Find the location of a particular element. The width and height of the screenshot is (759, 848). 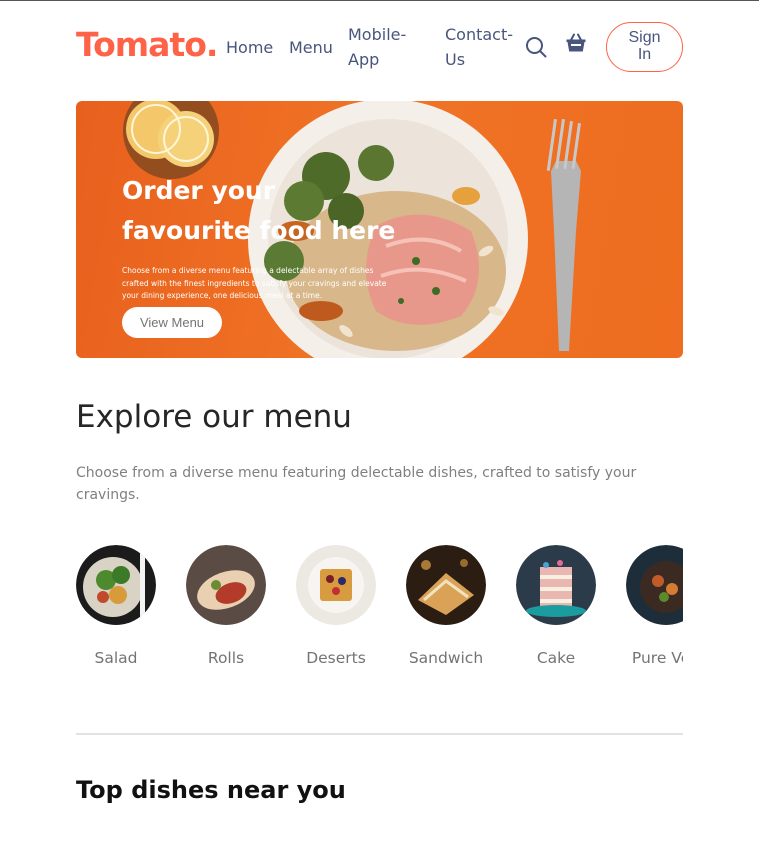

menu-item-label: Deserts is located at coordinates (336, 658).